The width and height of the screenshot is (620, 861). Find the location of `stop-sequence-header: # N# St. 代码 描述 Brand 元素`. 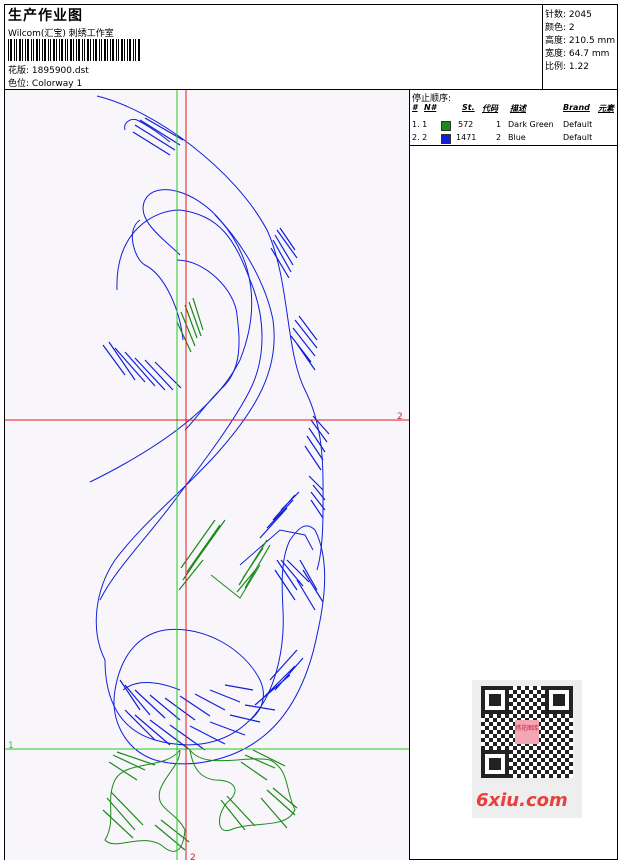

stop-sequence-header: # N# St. 代码 描述 Brand 元素 is located at coordinates (513, 108).